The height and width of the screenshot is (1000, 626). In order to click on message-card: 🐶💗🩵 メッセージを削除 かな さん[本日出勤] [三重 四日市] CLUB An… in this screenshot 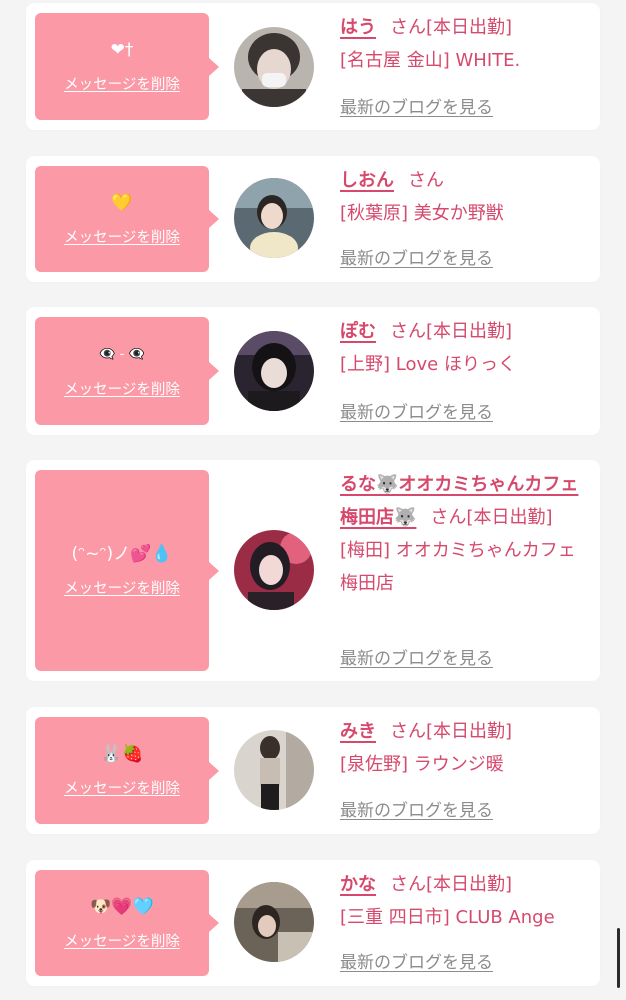, I will do `click(313, 923)`.